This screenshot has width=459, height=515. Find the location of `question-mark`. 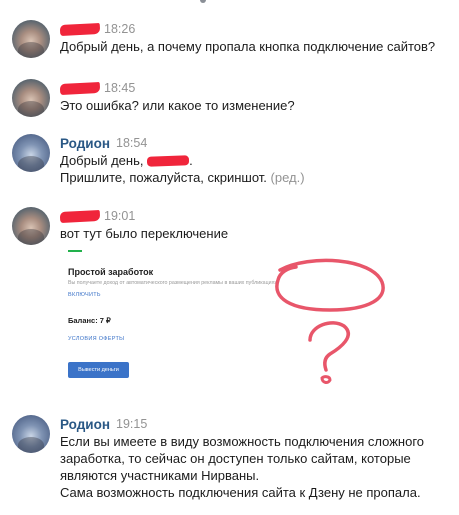

question-mark is located at coordinates (329, 346).